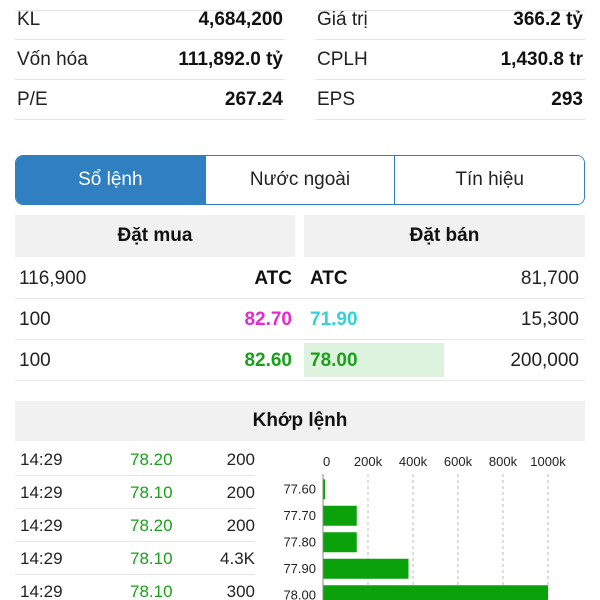  Describe the element at coordinates (548, 461) in the screenshot. I see `x-tick-label: 1000k` at that location.